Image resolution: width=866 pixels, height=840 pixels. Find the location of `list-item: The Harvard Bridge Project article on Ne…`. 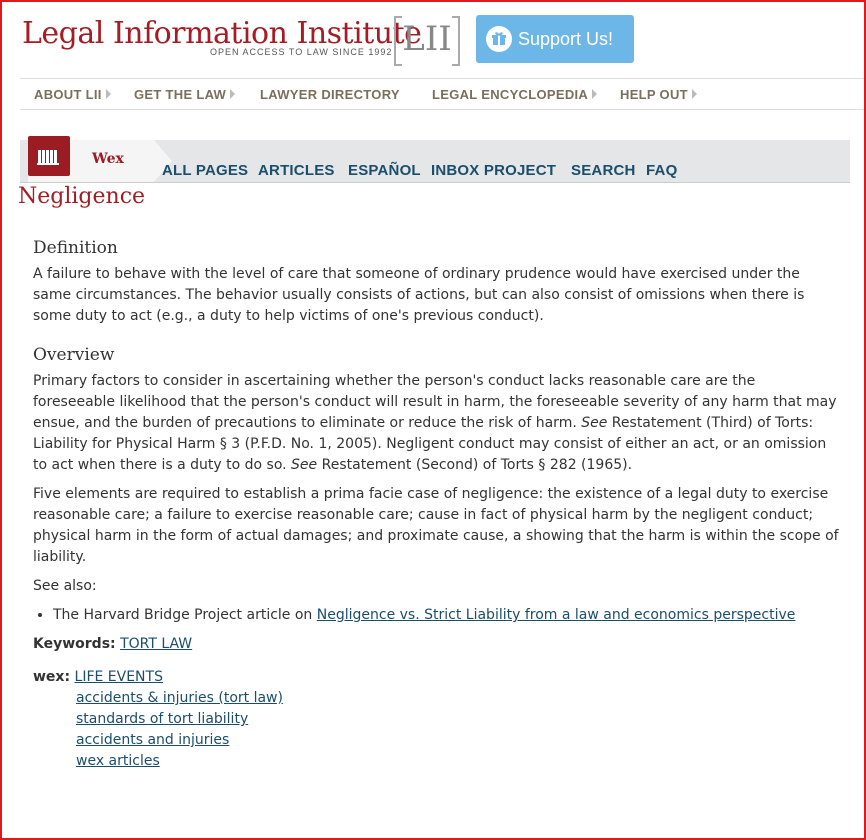

list-item: The Harvard Bridge Project article on Ne… is located at coordinates (446, 615).